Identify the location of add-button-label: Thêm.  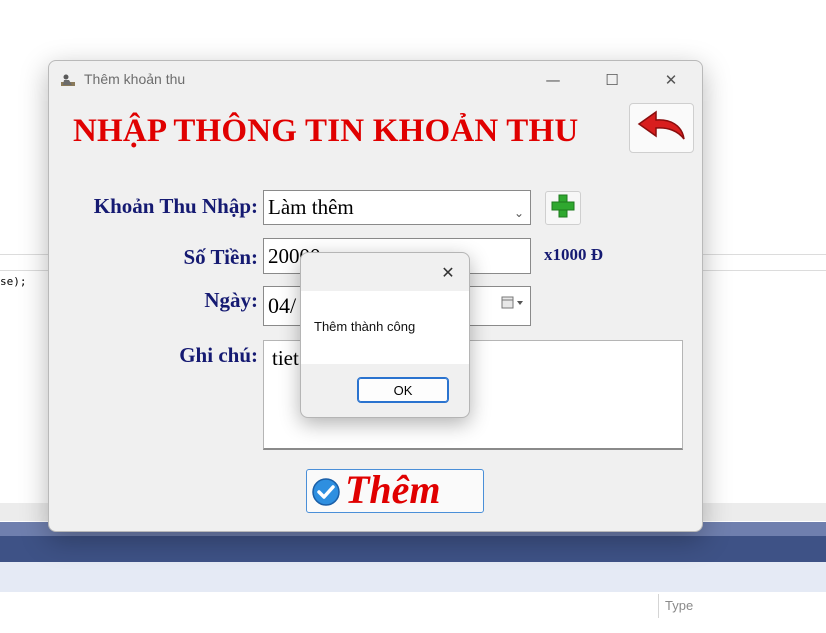
(393, 489).